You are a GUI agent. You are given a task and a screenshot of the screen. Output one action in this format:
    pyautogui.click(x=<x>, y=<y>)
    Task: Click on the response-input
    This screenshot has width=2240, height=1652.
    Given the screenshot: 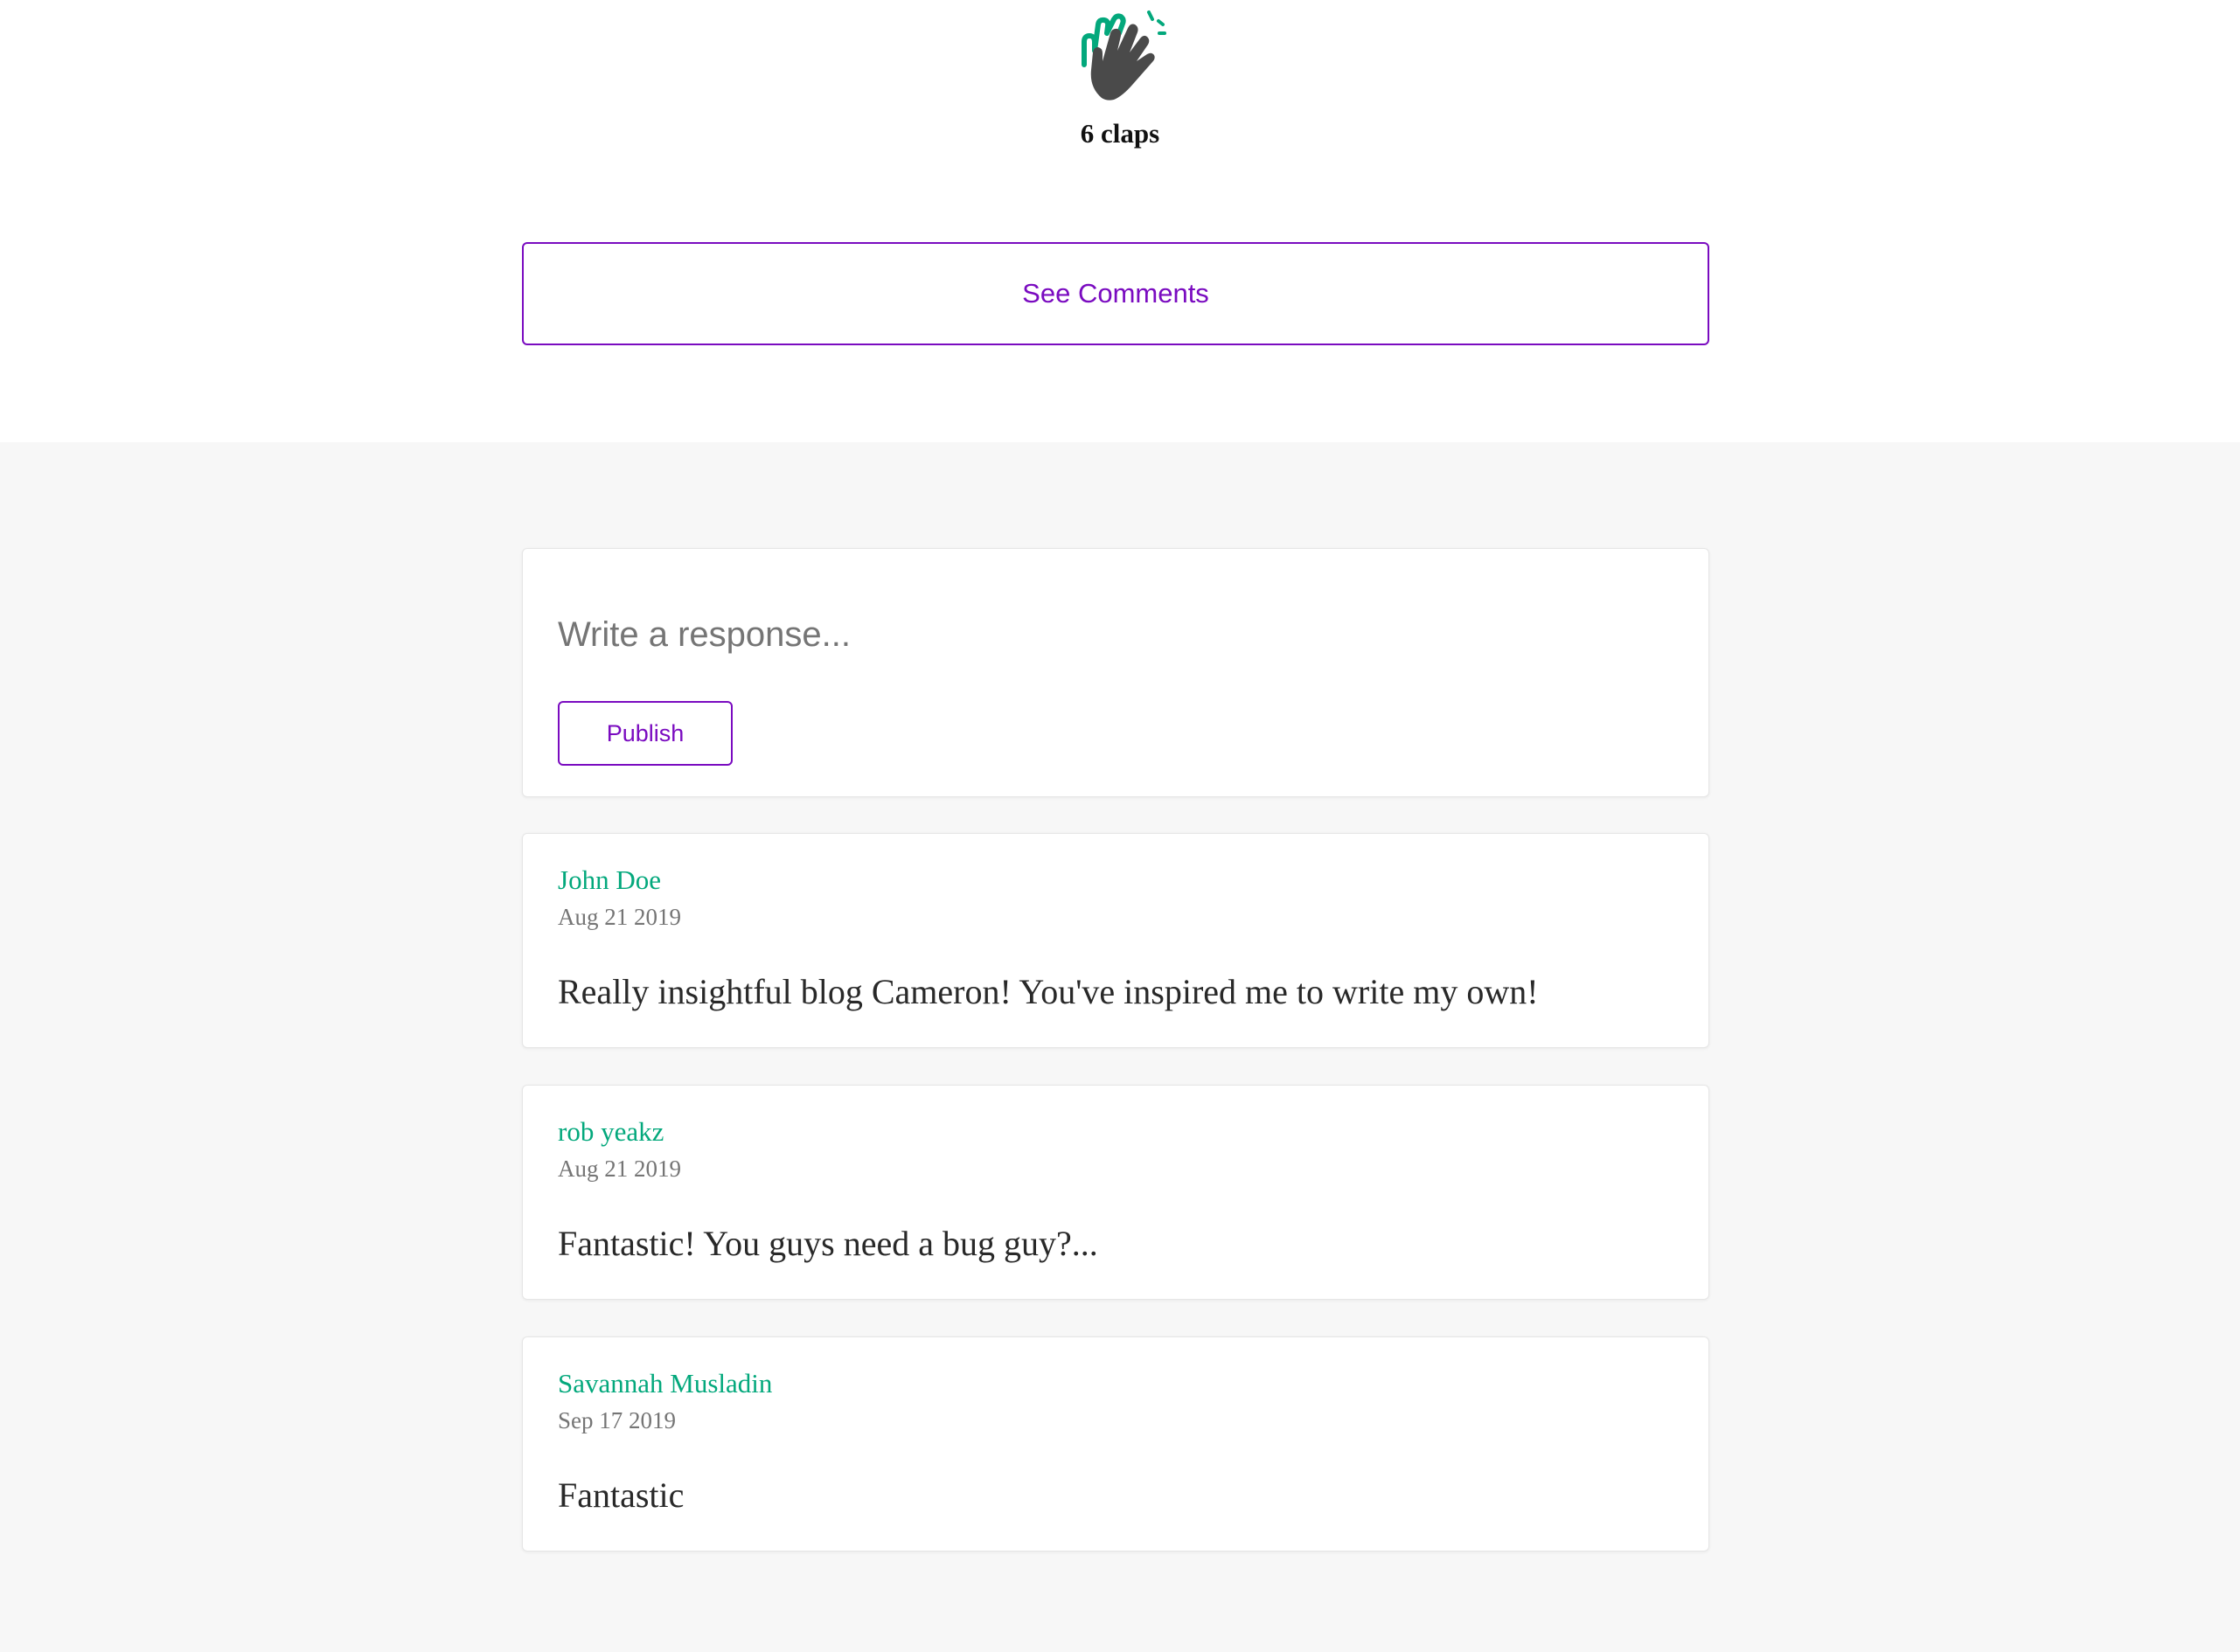 What is the action you would take?
    pyautogui.click(x=1082, y=634)
    